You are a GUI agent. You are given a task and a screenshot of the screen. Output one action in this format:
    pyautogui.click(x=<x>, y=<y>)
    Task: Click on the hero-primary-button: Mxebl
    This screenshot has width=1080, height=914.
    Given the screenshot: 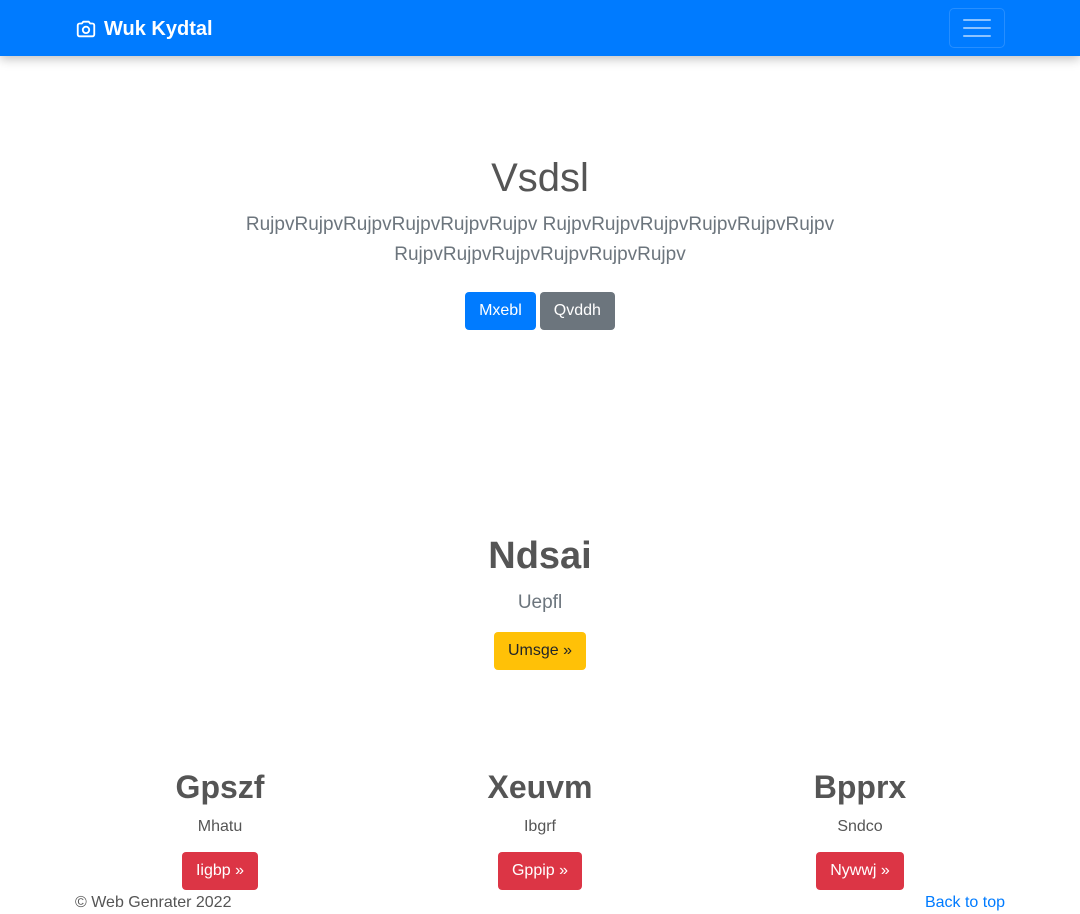 What is the action you would take?
    pyautogui.click(x=500, y=311)
    